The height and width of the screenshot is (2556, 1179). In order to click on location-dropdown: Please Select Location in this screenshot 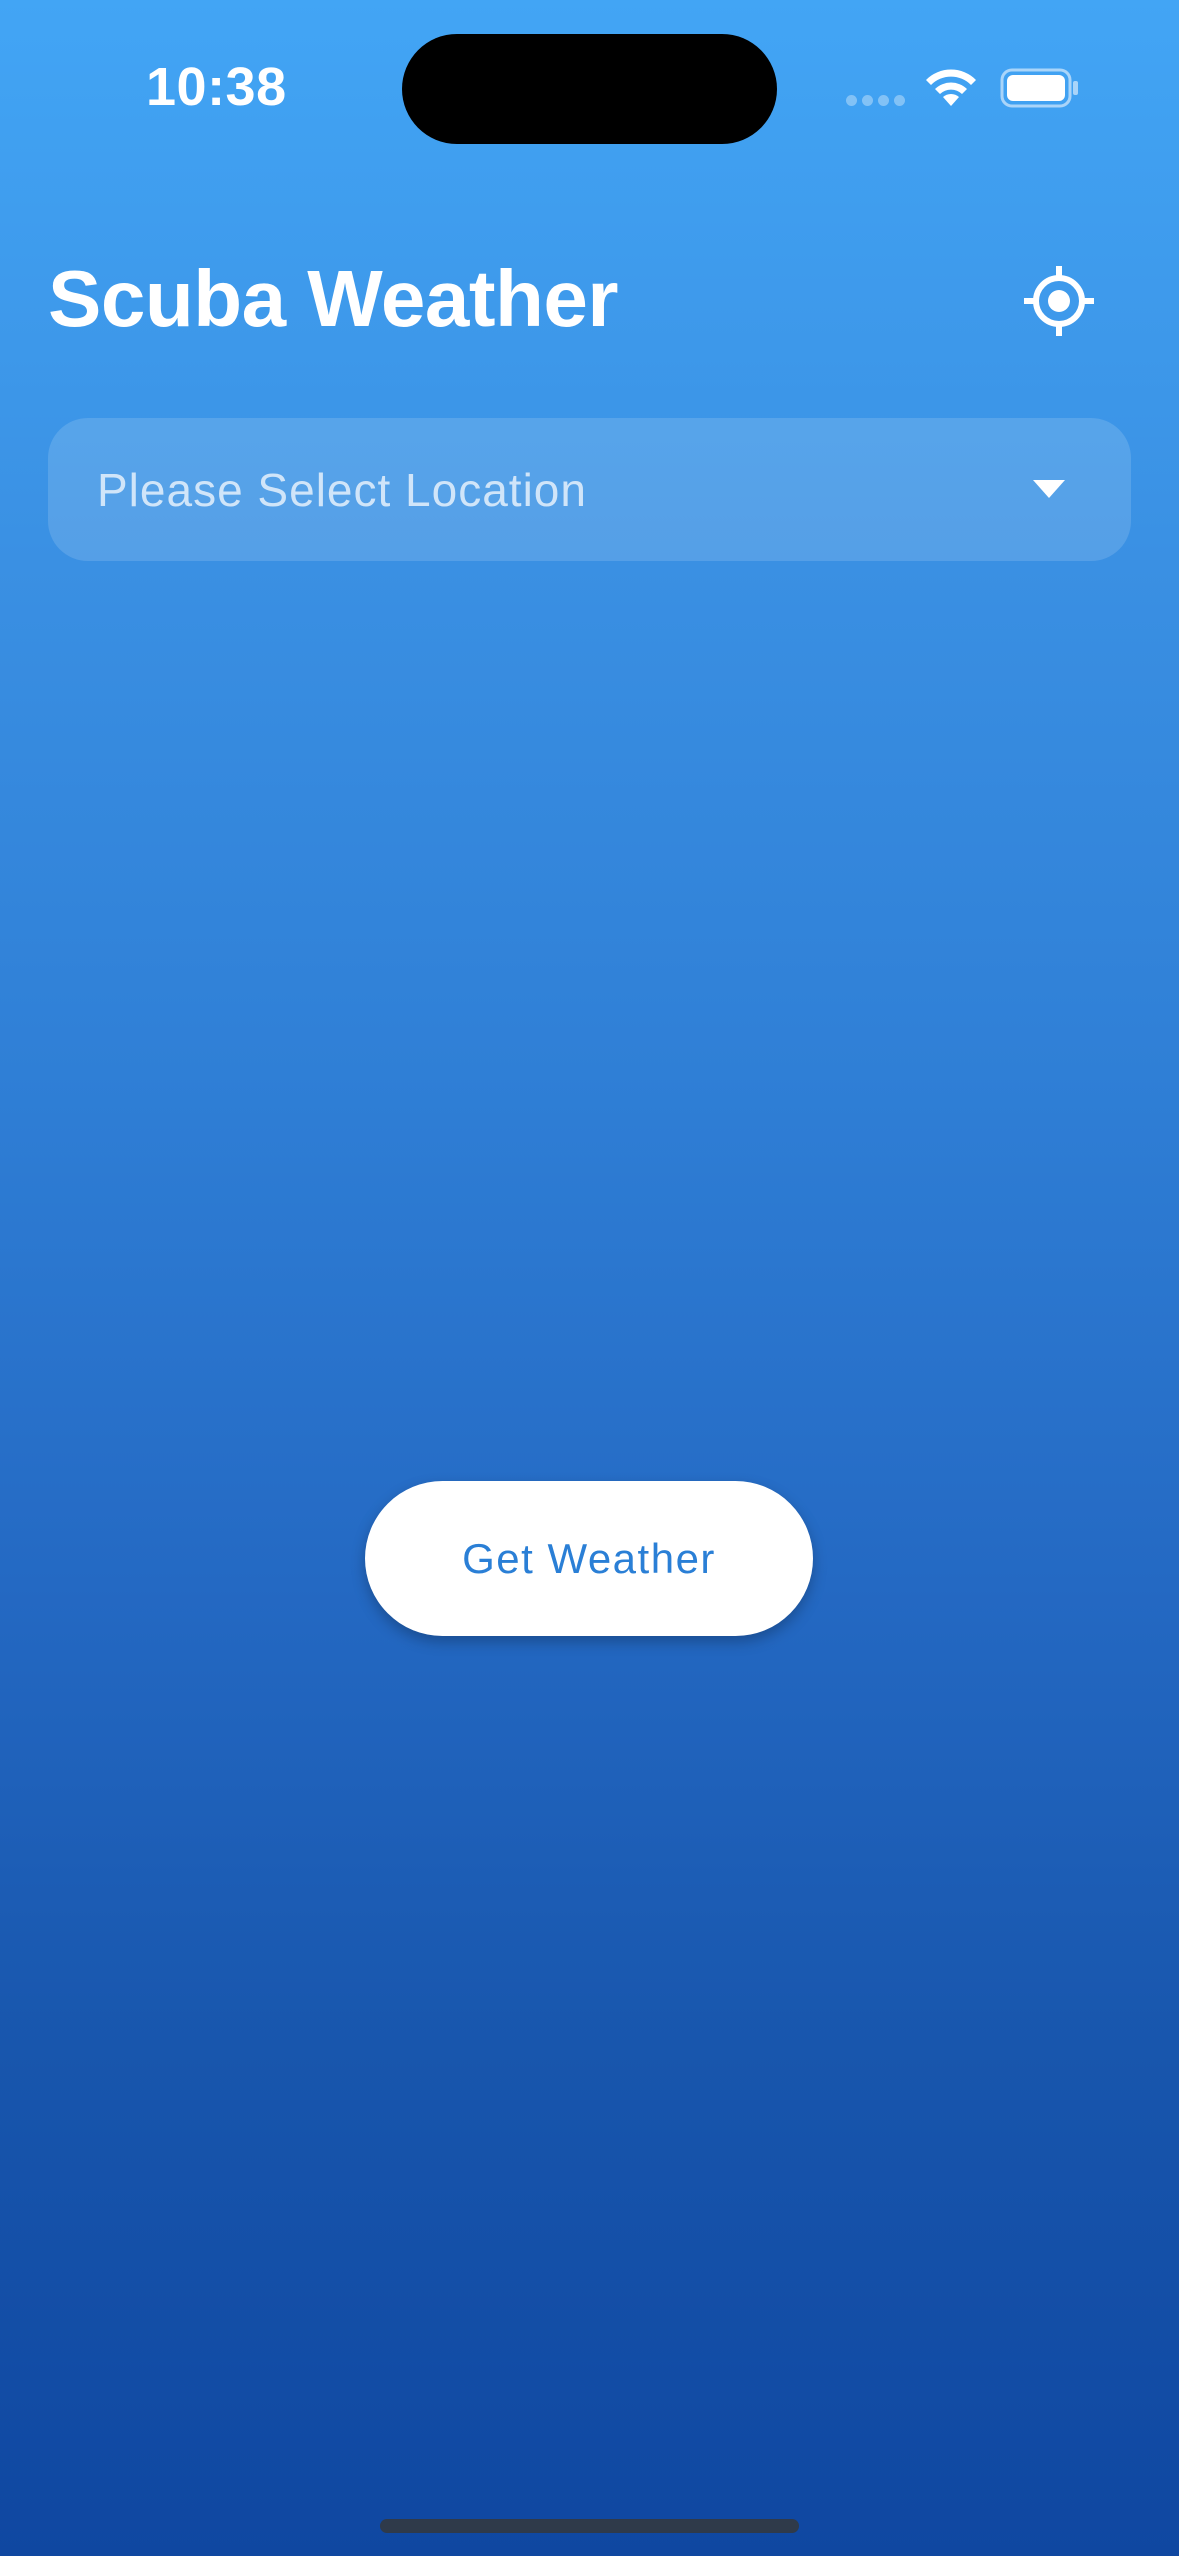, I will do `click(589, 489)`.